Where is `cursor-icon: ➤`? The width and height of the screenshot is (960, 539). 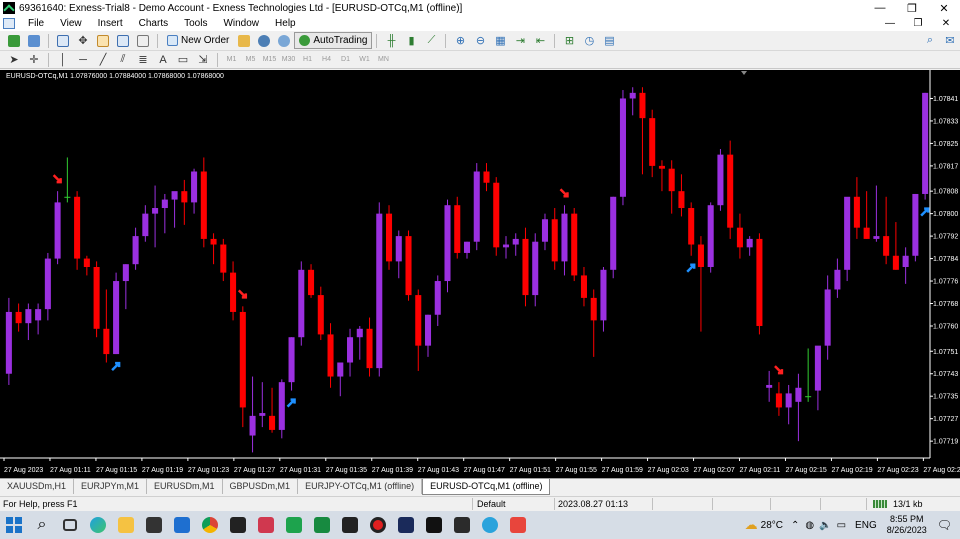
cursor-icon: ➤ is located at coordinates (14, 60).